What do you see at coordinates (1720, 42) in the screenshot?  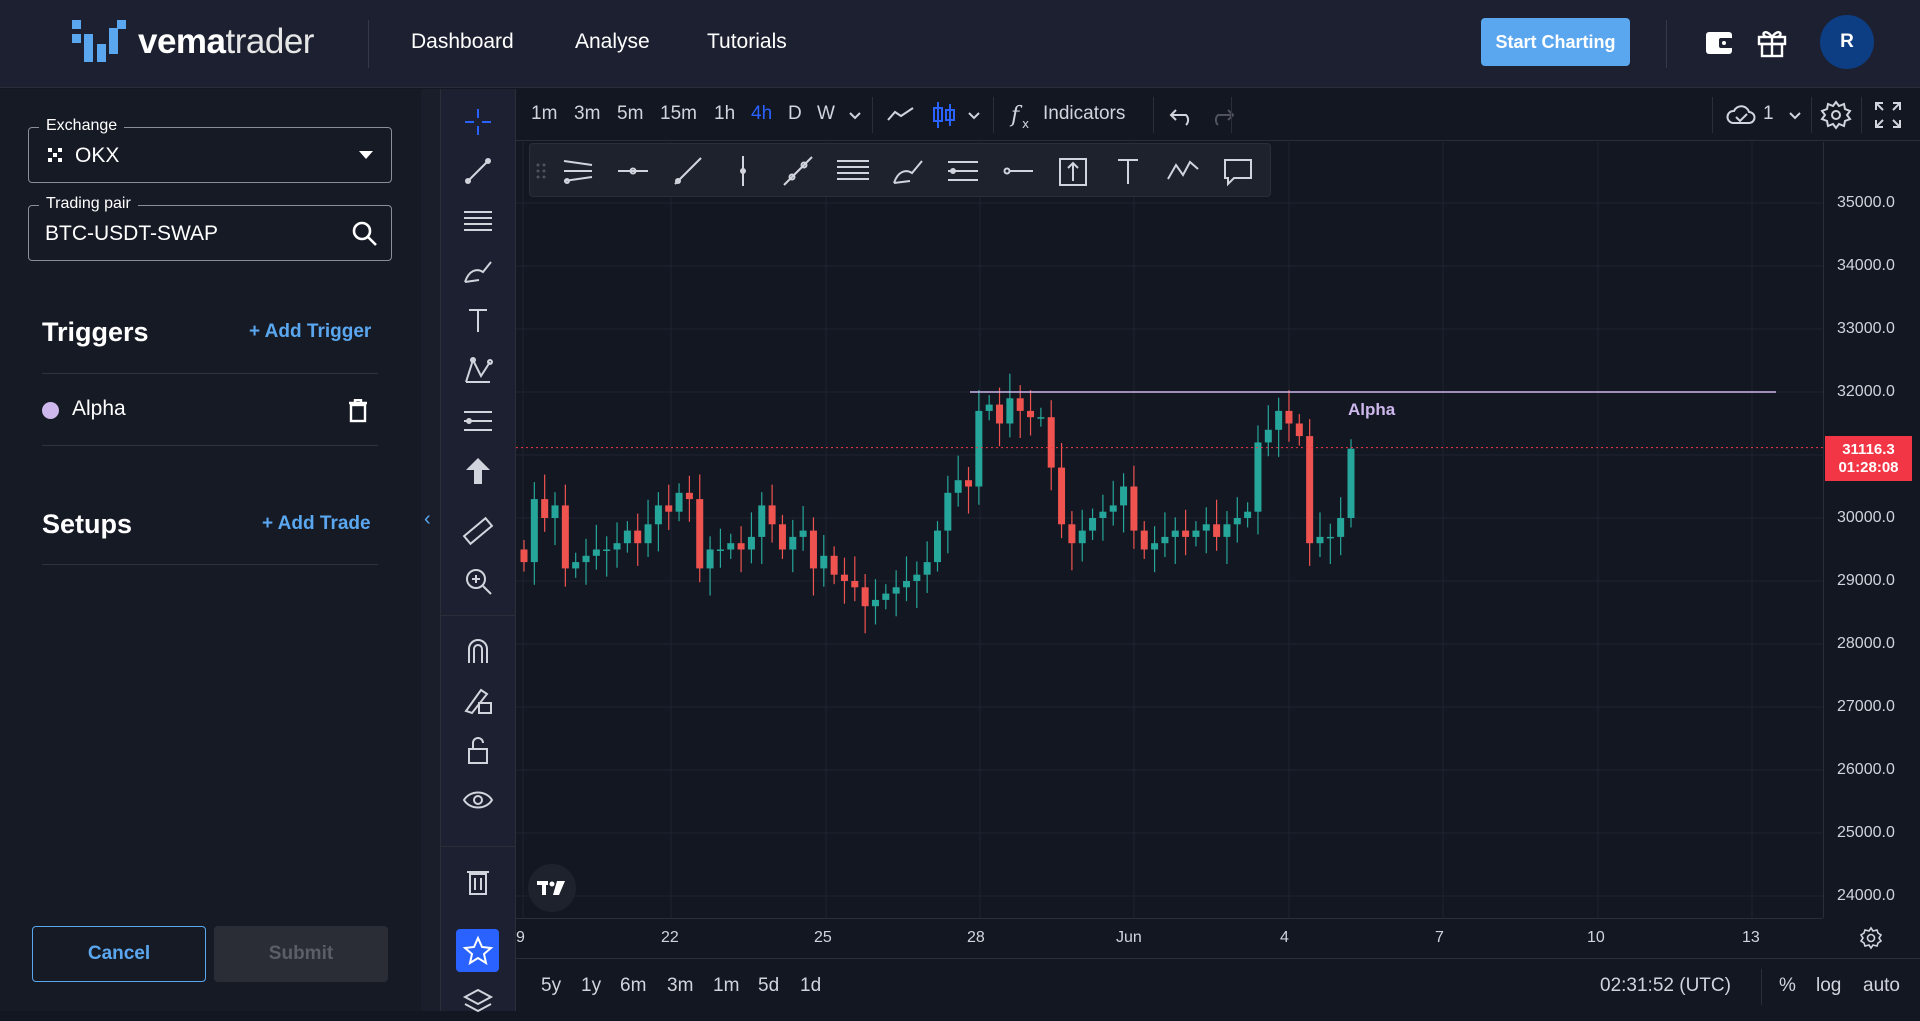 I see `wallet-icon` at bounding box center [1720, 42].